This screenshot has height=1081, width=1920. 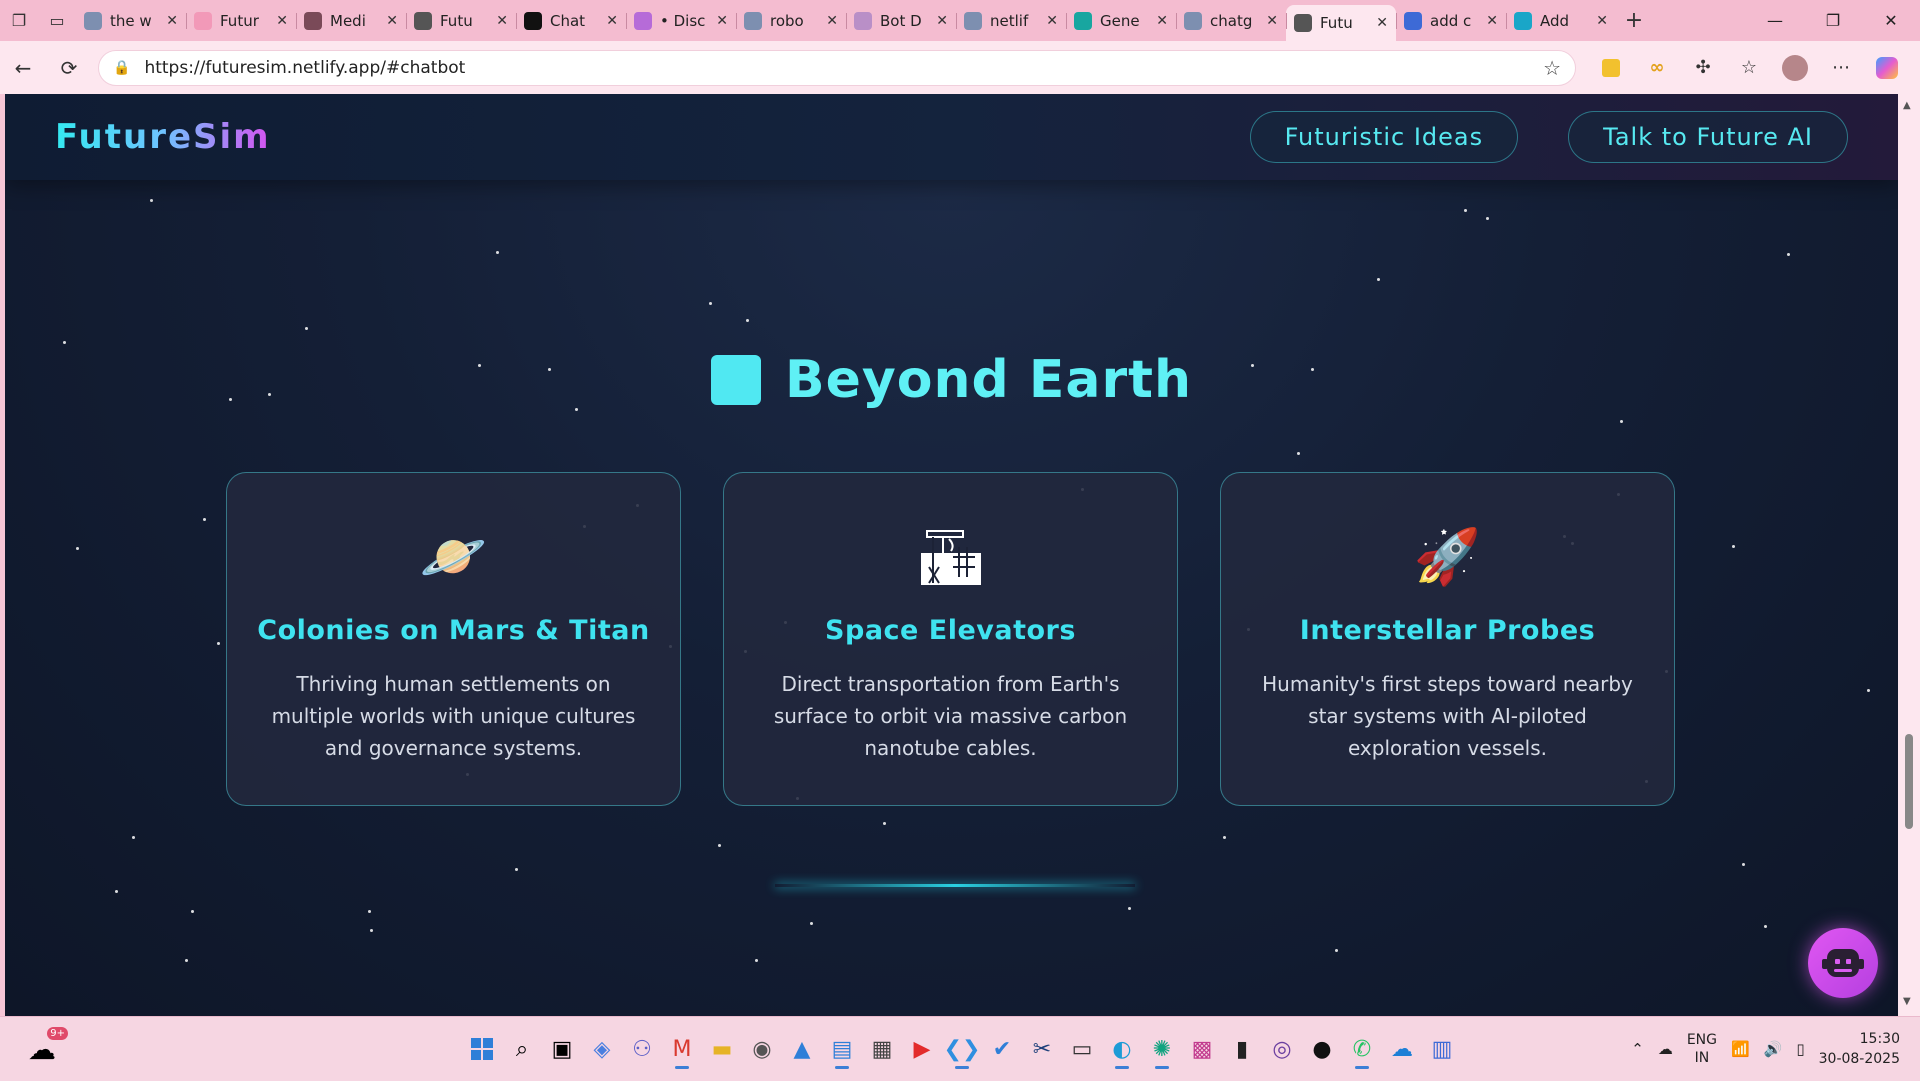 I want to click on browser-tab: Chat ✕, so click(x=571, y=21).